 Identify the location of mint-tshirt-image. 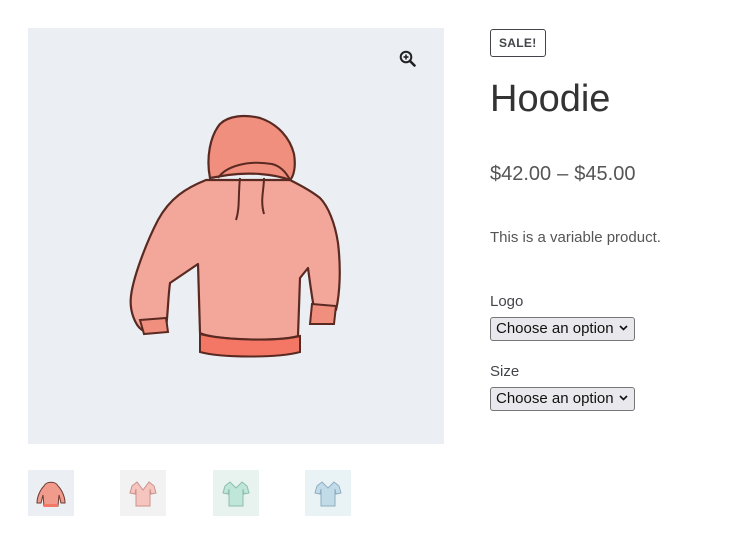
(236, 494).